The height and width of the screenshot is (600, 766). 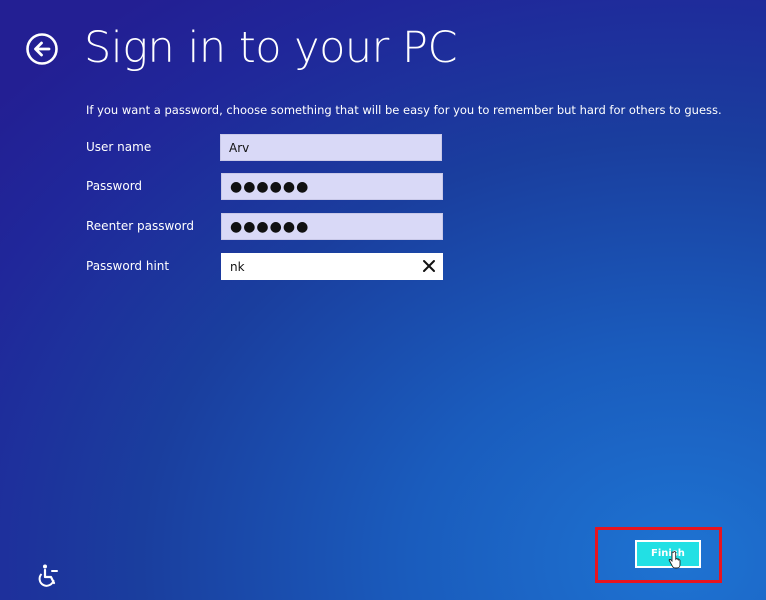 I want to click on close-icon, so click(x=429, y=266).